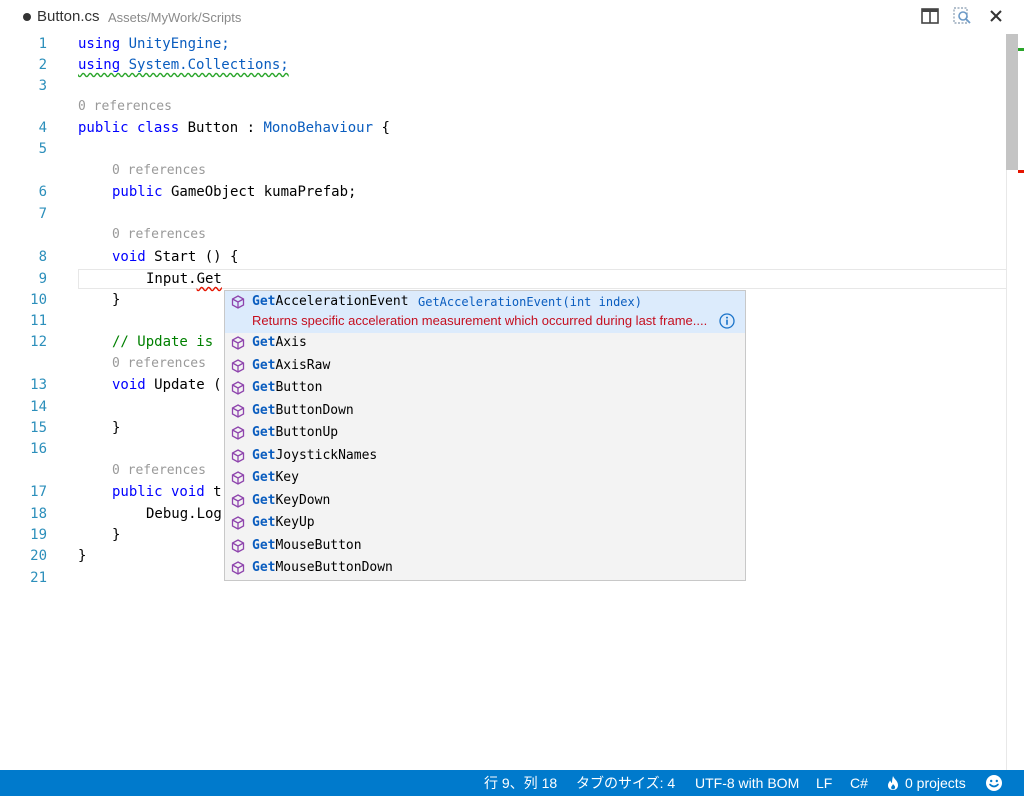 The width and height of the screenshot is (1024, 797). Describe the element at coordinates (42, 257) in the screenshot. I see `line-number: 8` at that location.